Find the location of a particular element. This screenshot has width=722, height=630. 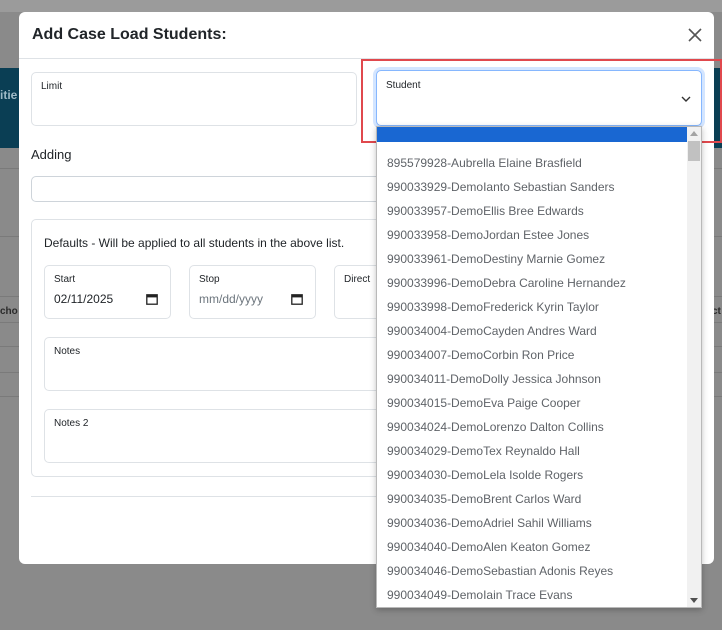

background-column-header: cho is located at coordinates (9, 311).